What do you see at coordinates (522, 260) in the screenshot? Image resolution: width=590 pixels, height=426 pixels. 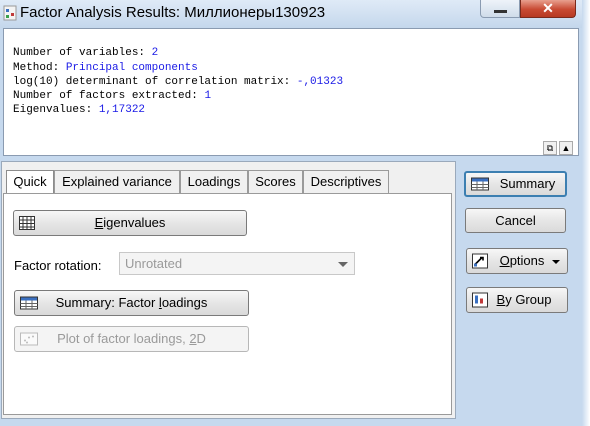 I see `options-button-label: Options` at bounding box center [522, 260].